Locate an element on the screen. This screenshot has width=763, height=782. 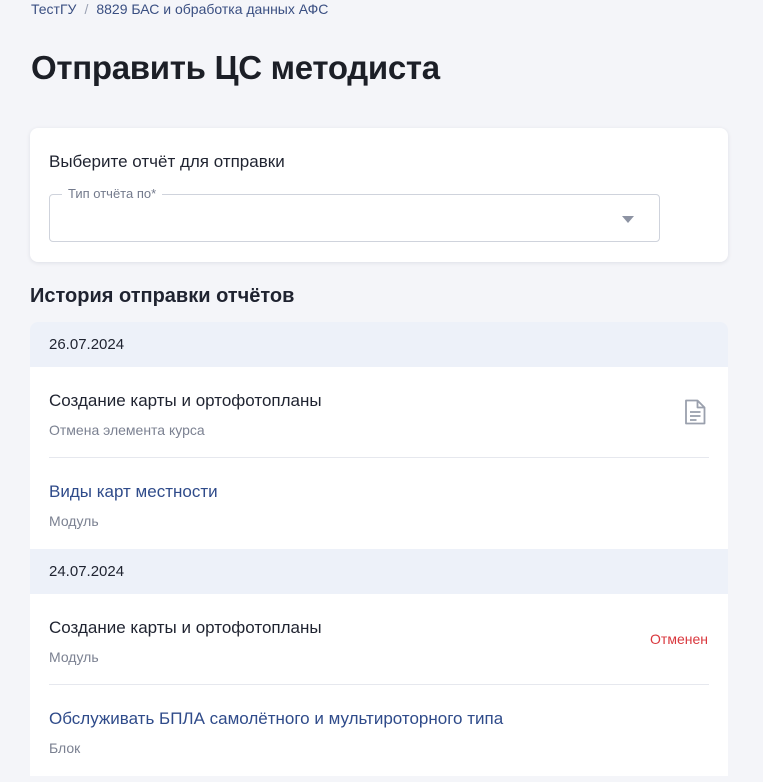
report-select-card-title: Выберите отчёт для отправки is located at coordinates (167, 161).